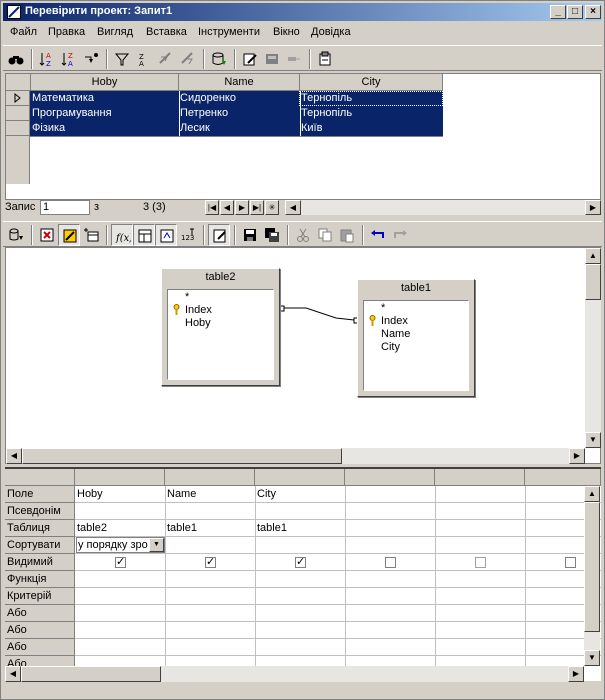 This screenshot has width=605, height=700. Describe the element at coordinates (242, 207) in the screenshot. I see `next-record-button: ▶` at that location.